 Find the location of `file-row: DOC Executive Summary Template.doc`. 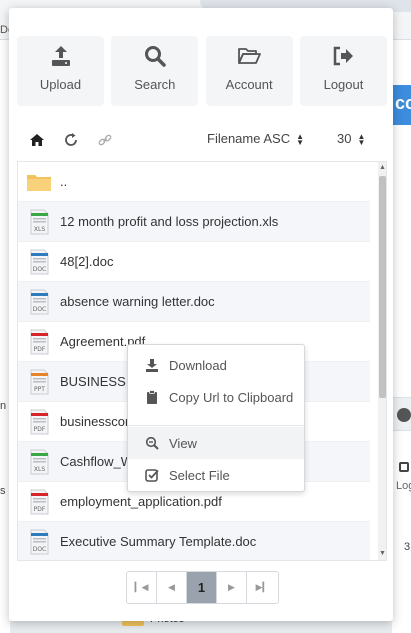

file-row: DOC Executive Summary Template.doc is located at coordinates (194, 541).